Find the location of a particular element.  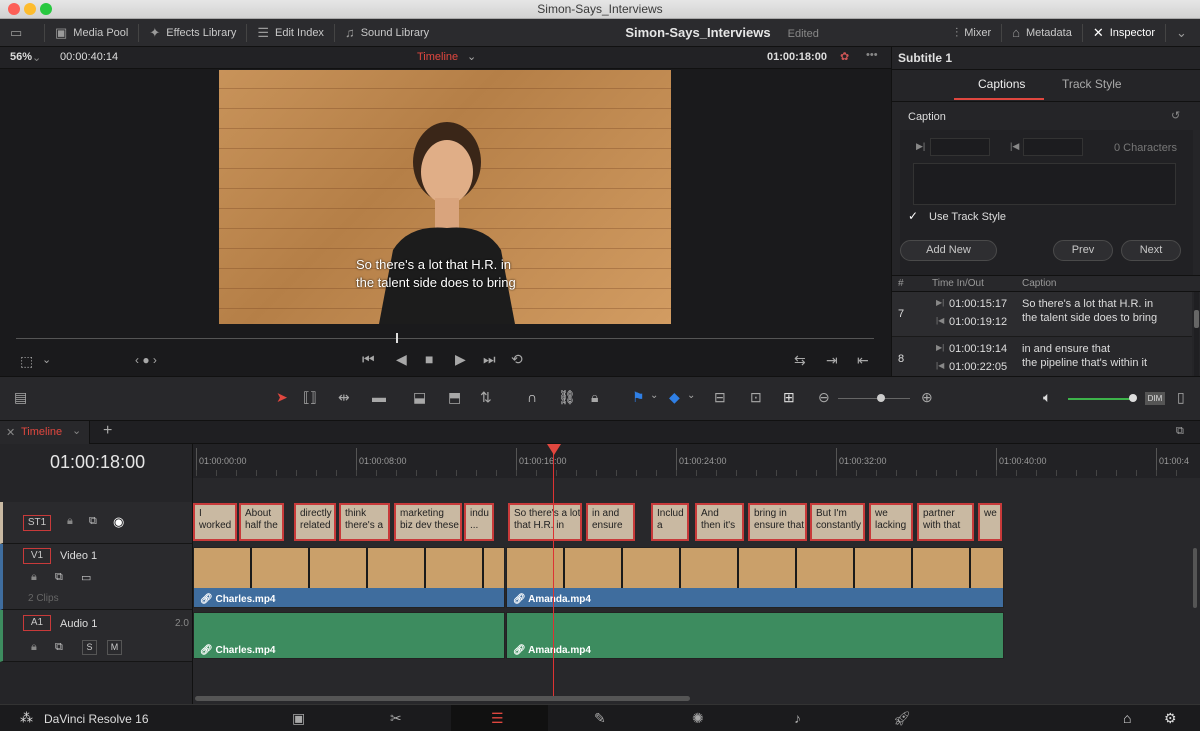

marker-icon: ◆ is located at coordinates (674, 397).